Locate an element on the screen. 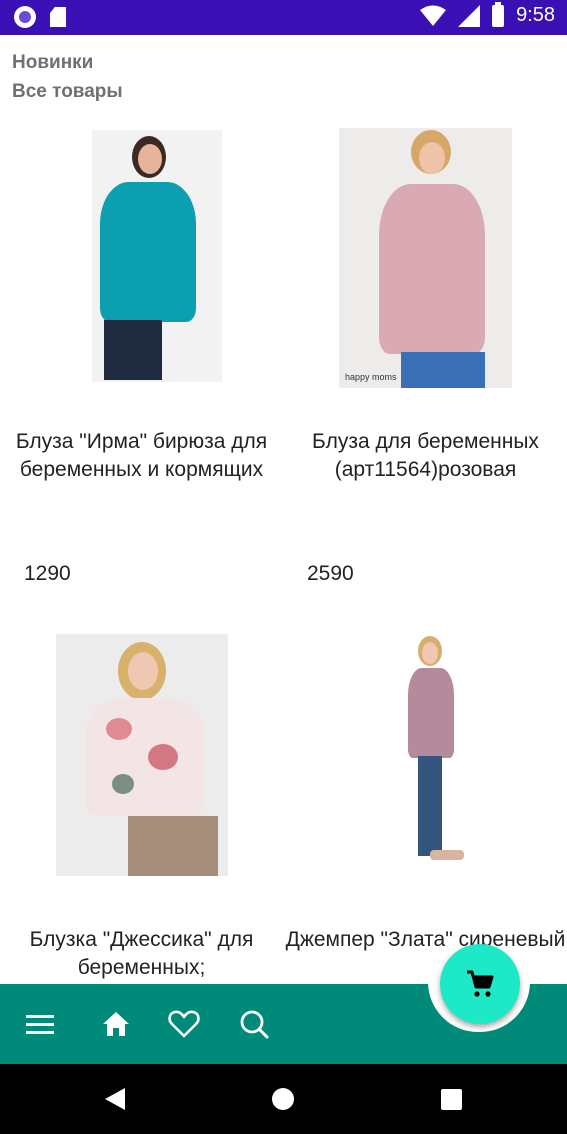 The image size is (567, 1134). favorite-icon is located at coordinates (184, 1024).